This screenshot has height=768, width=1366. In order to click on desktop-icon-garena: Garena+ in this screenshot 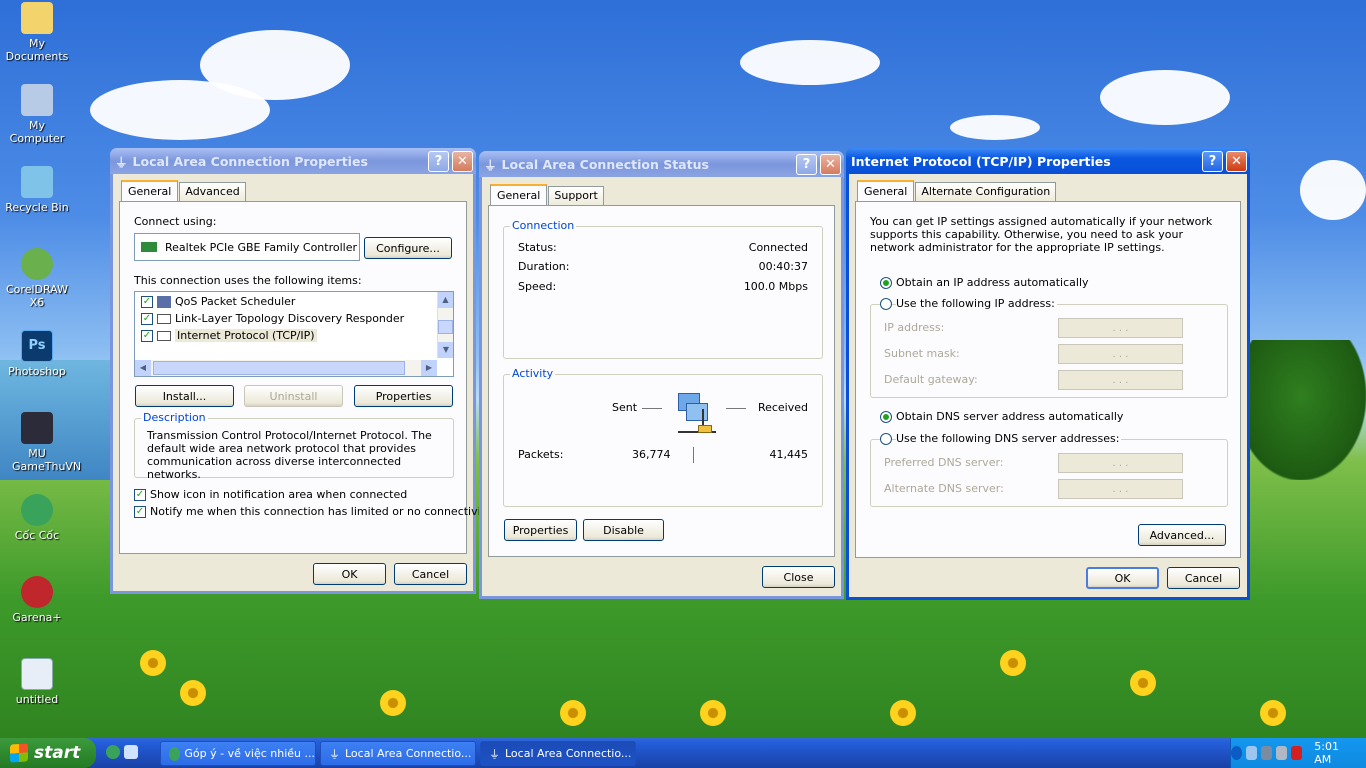, I will do `click(37, 600)`.